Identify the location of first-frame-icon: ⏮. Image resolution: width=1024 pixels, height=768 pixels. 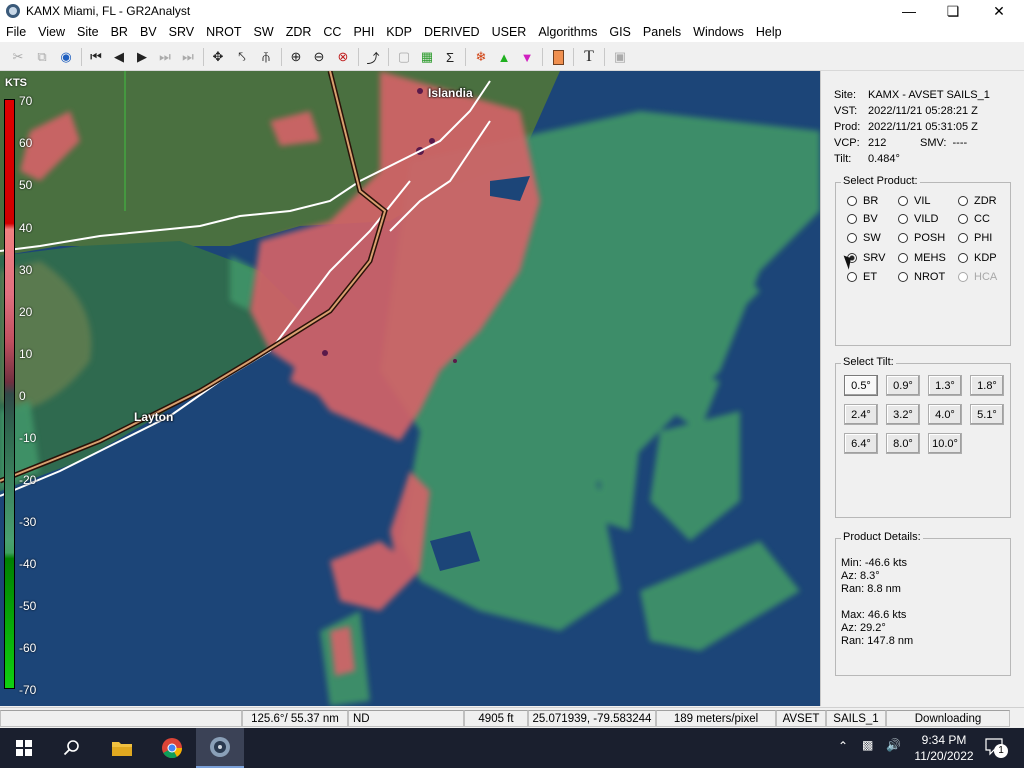
(96, 57).